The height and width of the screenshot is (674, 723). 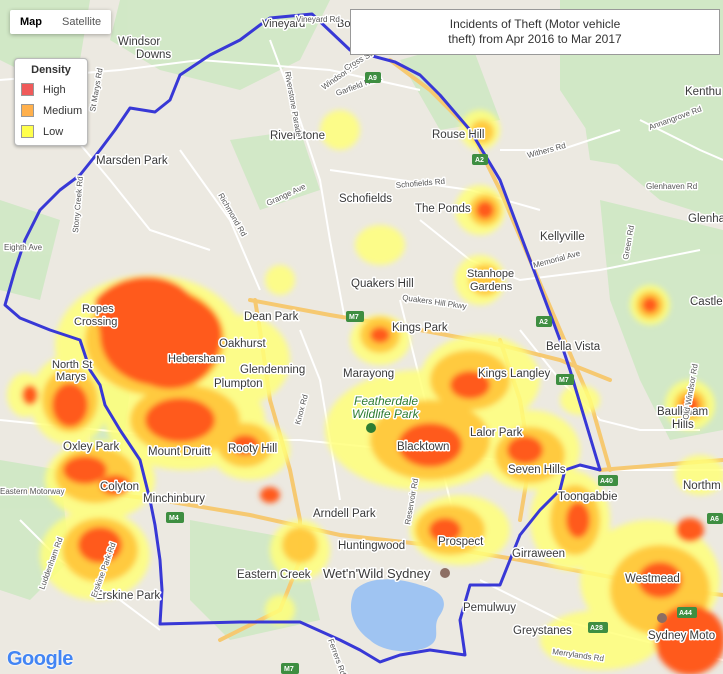 I want to click on place-label: Girraween, so click(x=538, y=554).